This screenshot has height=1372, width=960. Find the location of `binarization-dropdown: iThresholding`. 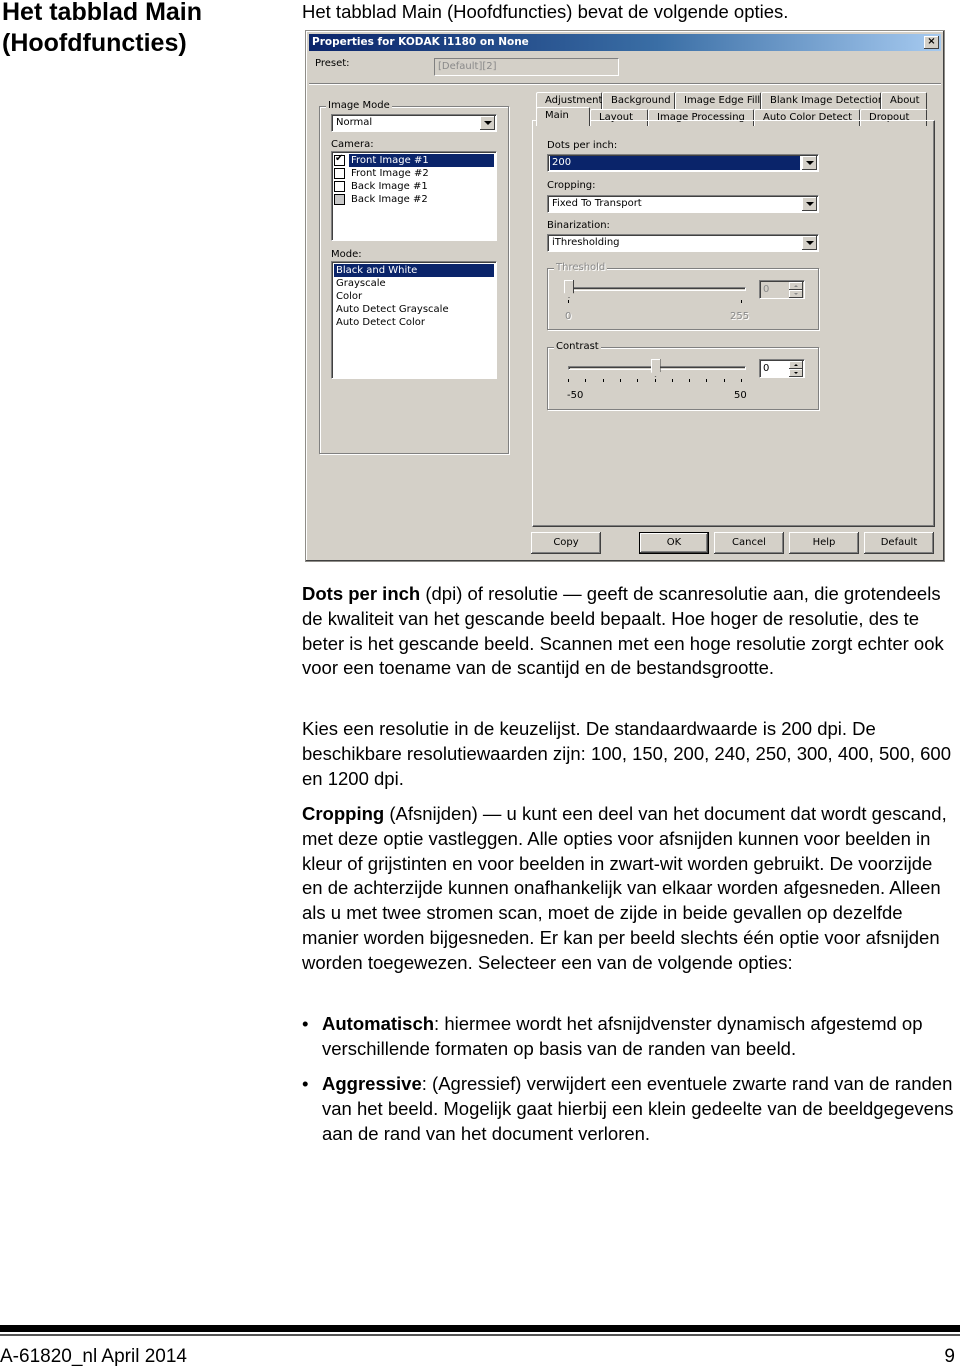

binarization-dropdown: iThresholding is located at coordinates (683, 243).